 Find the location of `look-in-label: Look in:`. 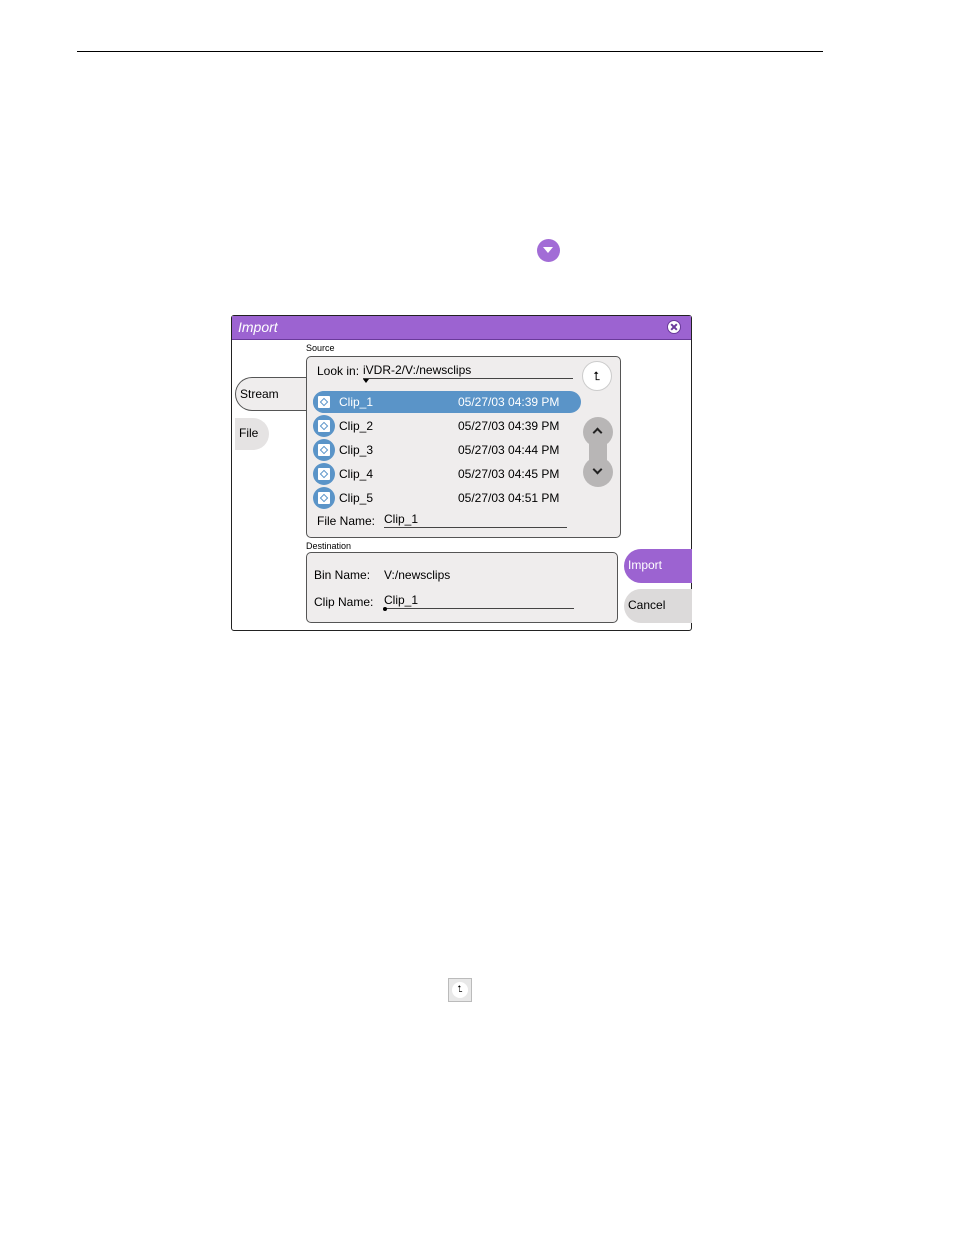

look-in-label: Look in: is located at coordinates (338, 371).